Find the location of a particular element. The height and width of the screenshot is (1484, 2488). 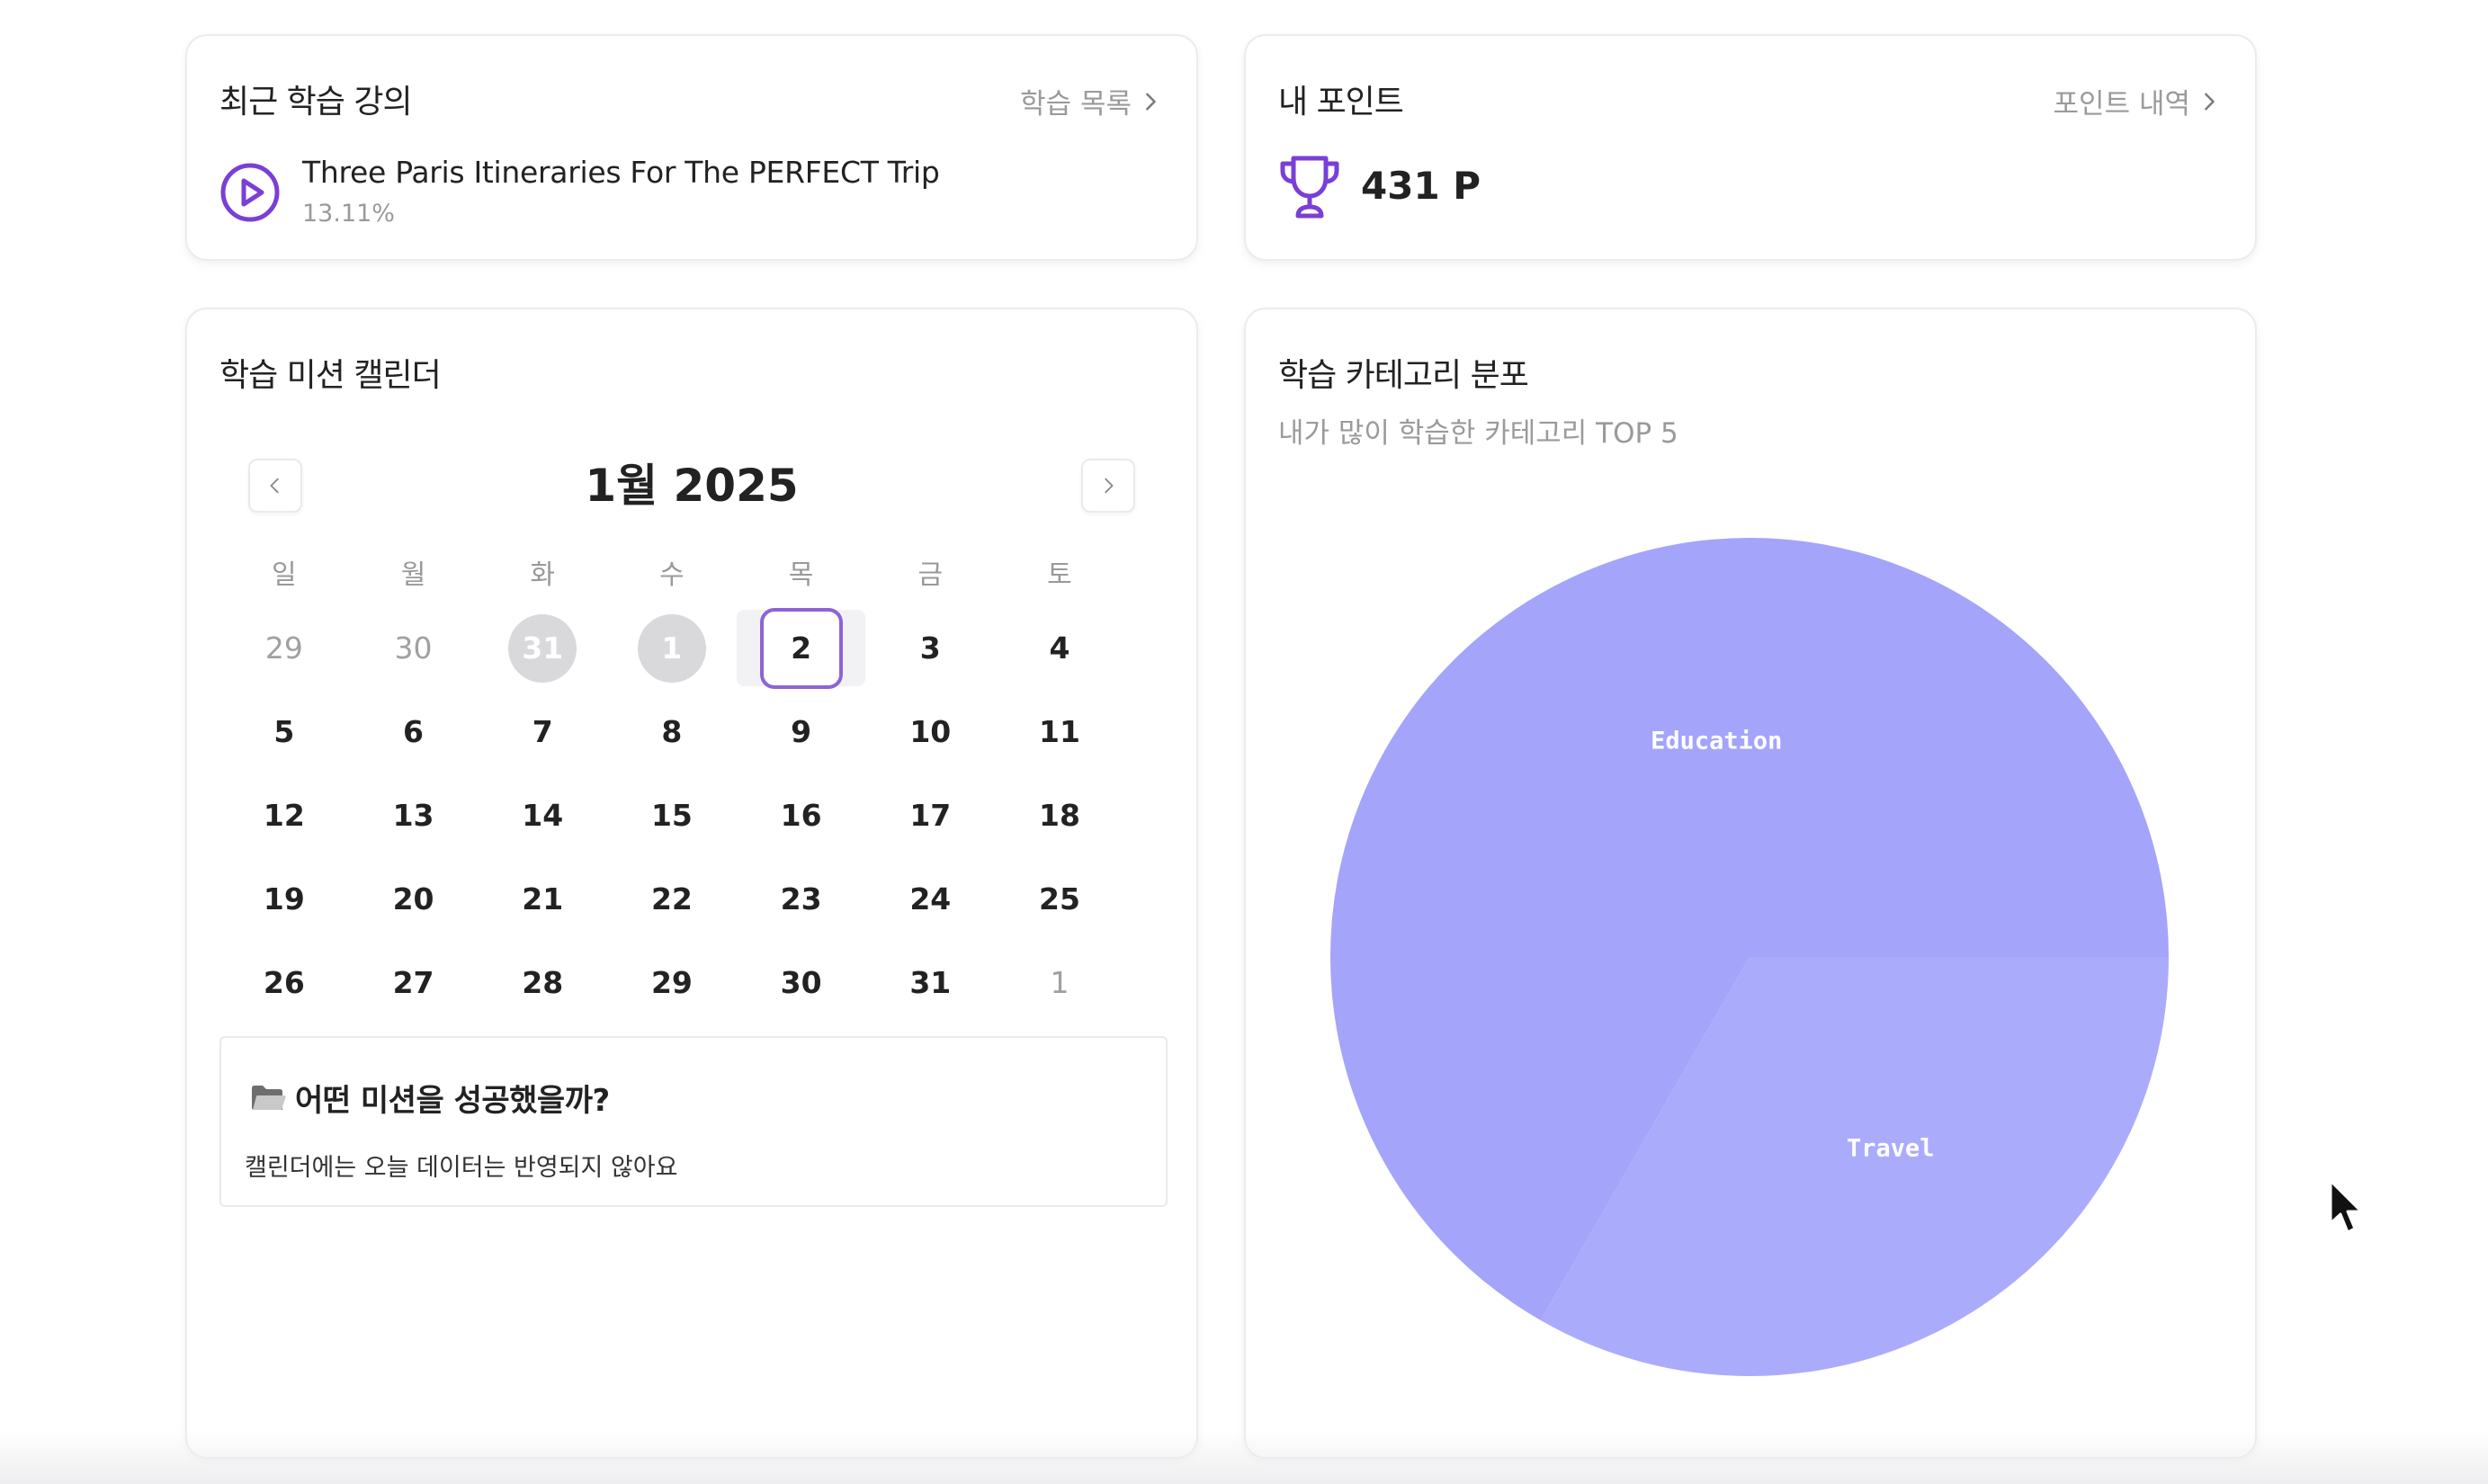

calendar-day: 19 is located at coordinates (284, 899).